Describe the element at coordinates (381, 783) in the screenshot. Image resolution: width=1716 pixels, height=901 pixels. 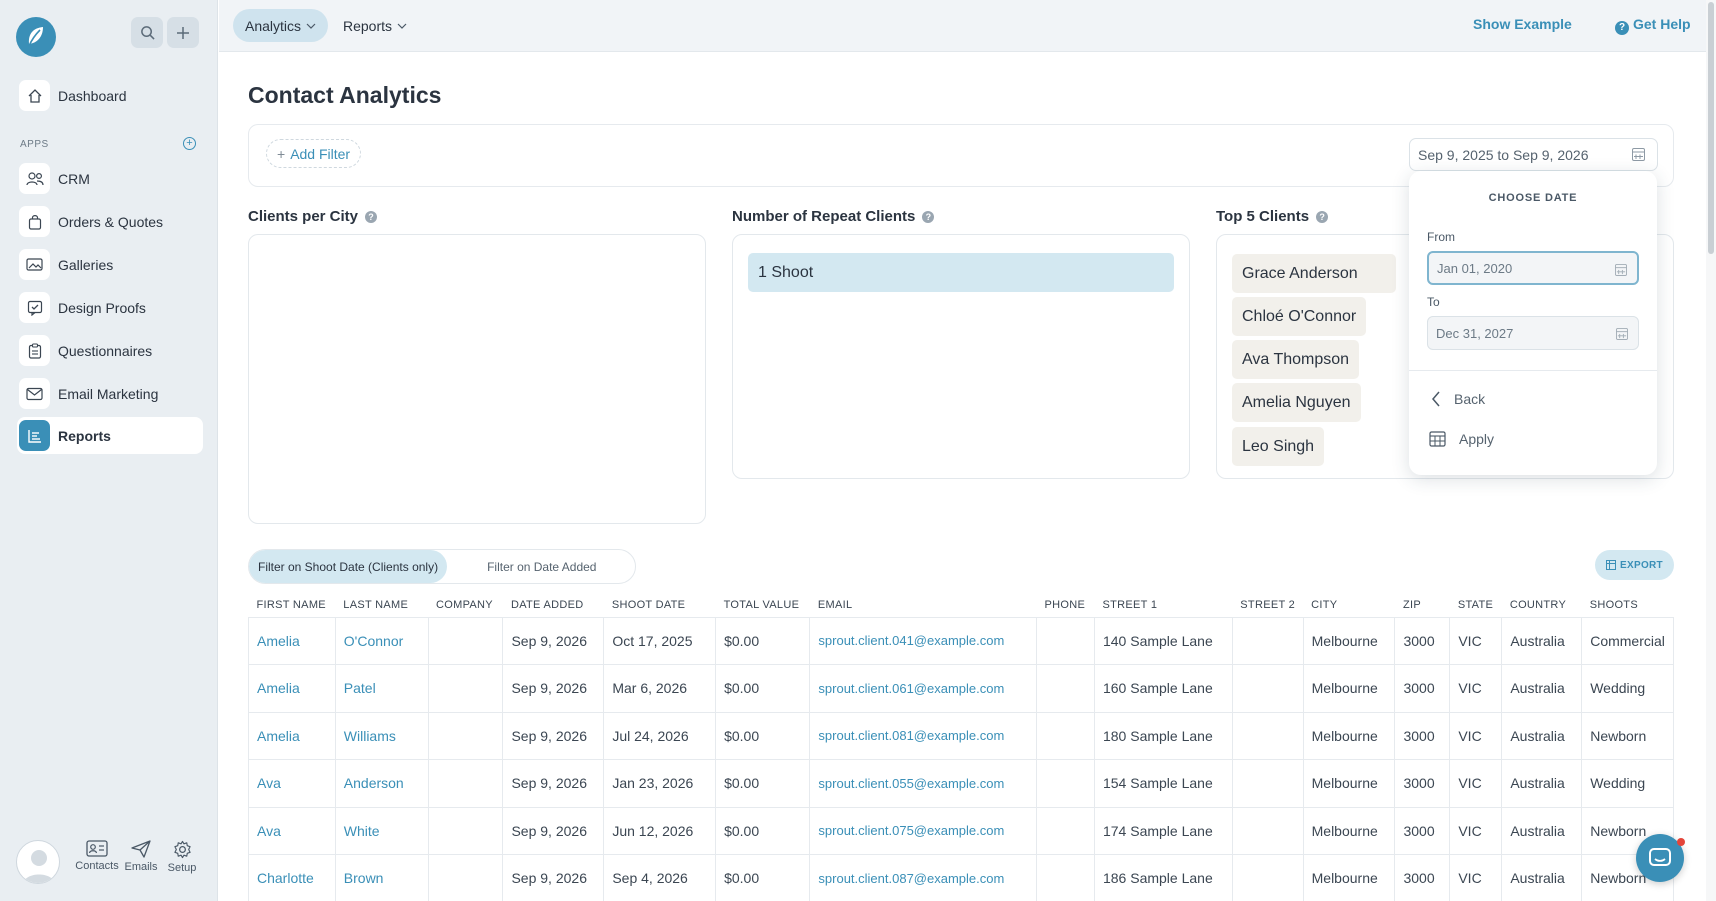
I see `table-cell: Anderson` at that location.